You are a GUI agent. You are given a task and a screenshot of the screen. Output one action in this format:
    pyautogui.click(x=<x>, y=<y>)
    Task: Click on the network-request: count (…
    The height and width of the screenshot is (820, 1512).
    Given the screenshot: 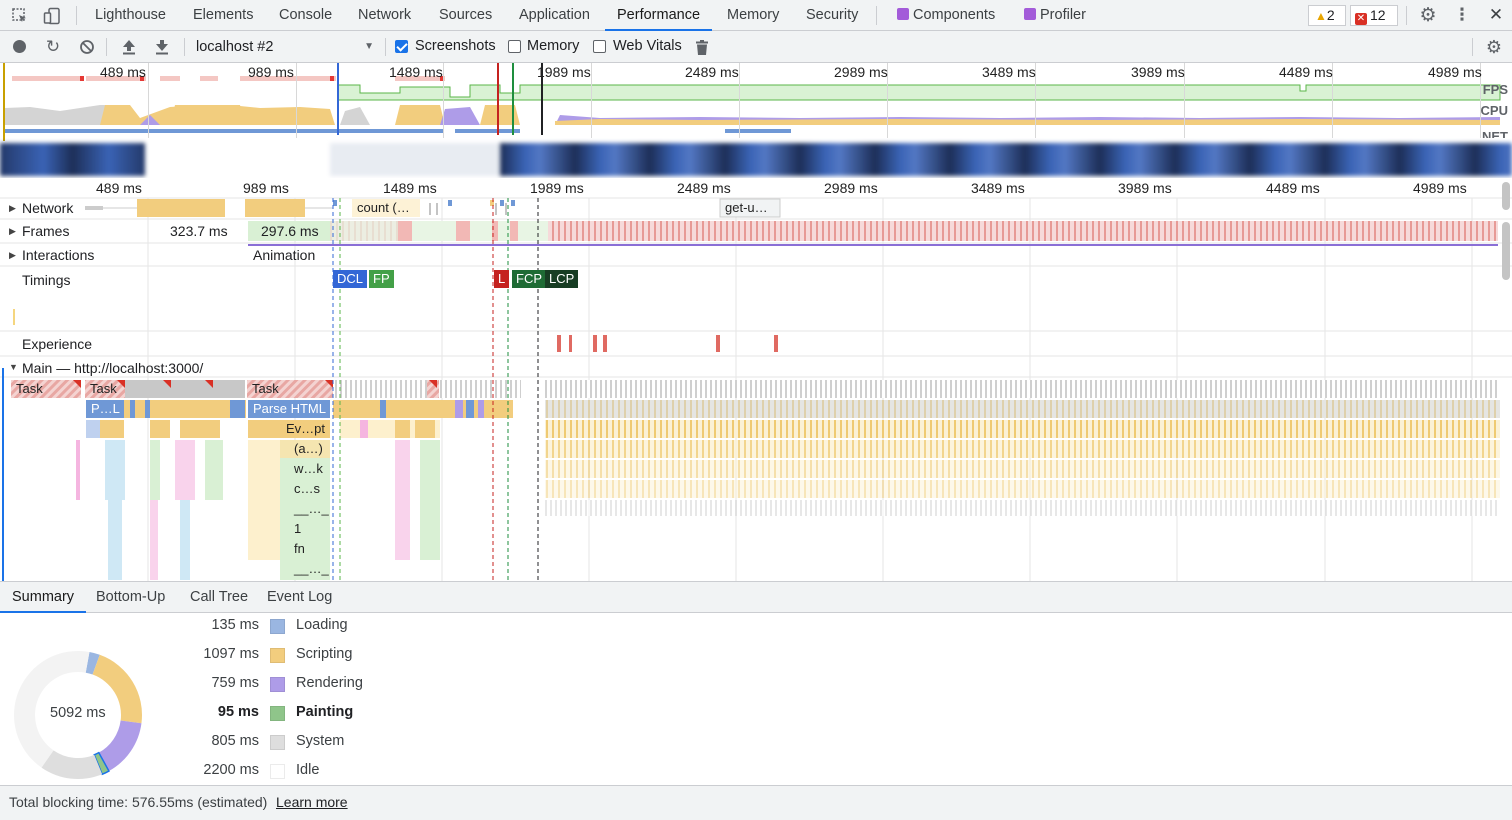 What is the action you would take?
    pyautogui.click(x=386, y=208)
    